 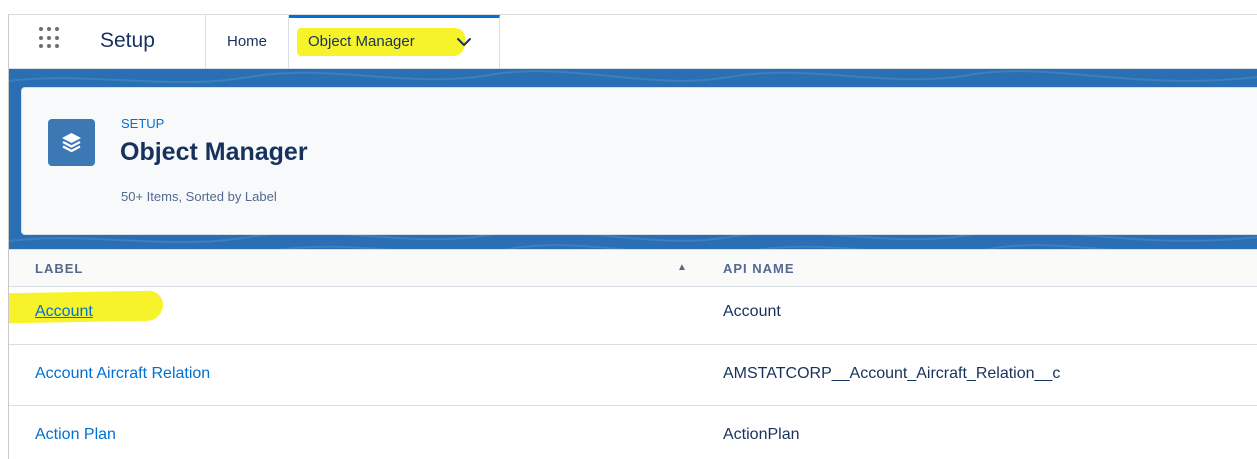 What do you see at coordinates (633, 268) in the screenshot?
I see `table-header: LABEL ▲ API NAME` at bounding box center [633, 268].